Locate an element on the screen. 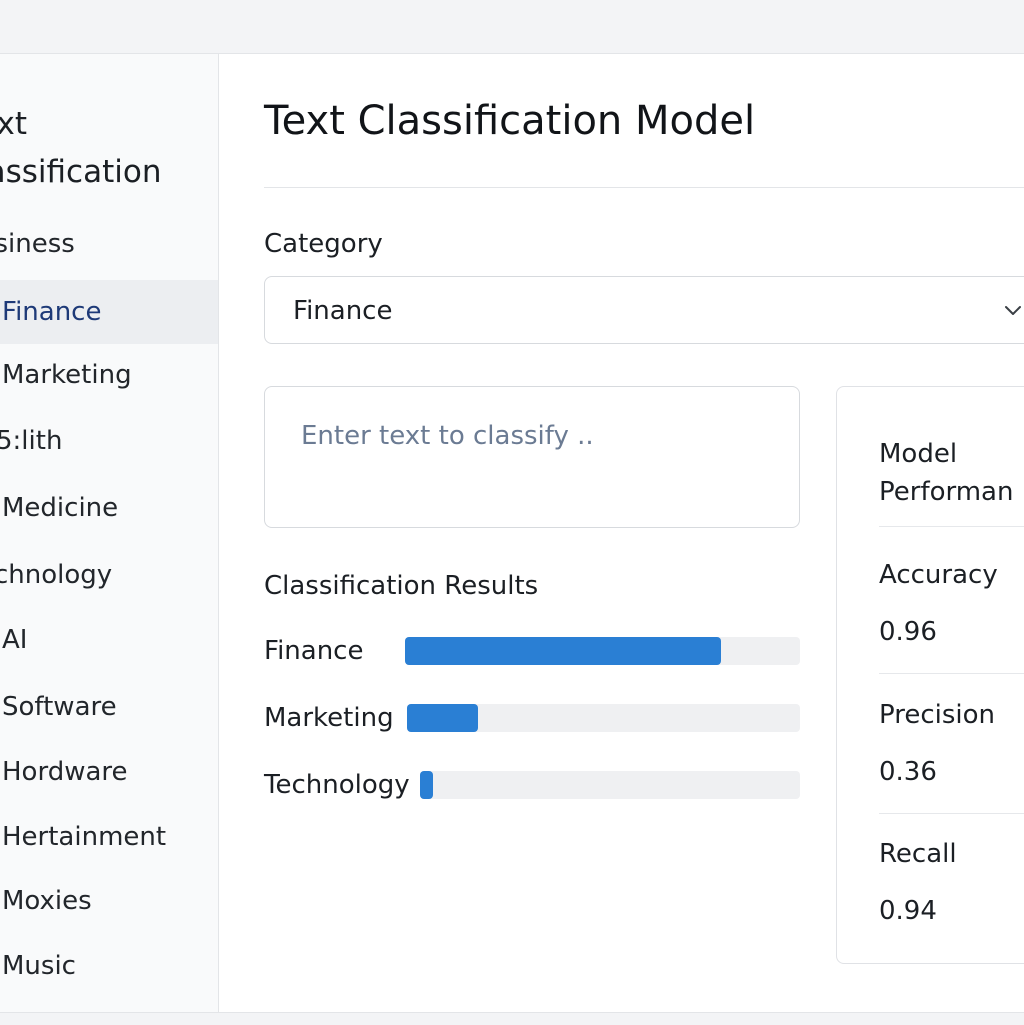 Image resolution: width=1024 pixels, height=1025 pixels. page-title: Text Classification Model is located at coordinates (510, 121).